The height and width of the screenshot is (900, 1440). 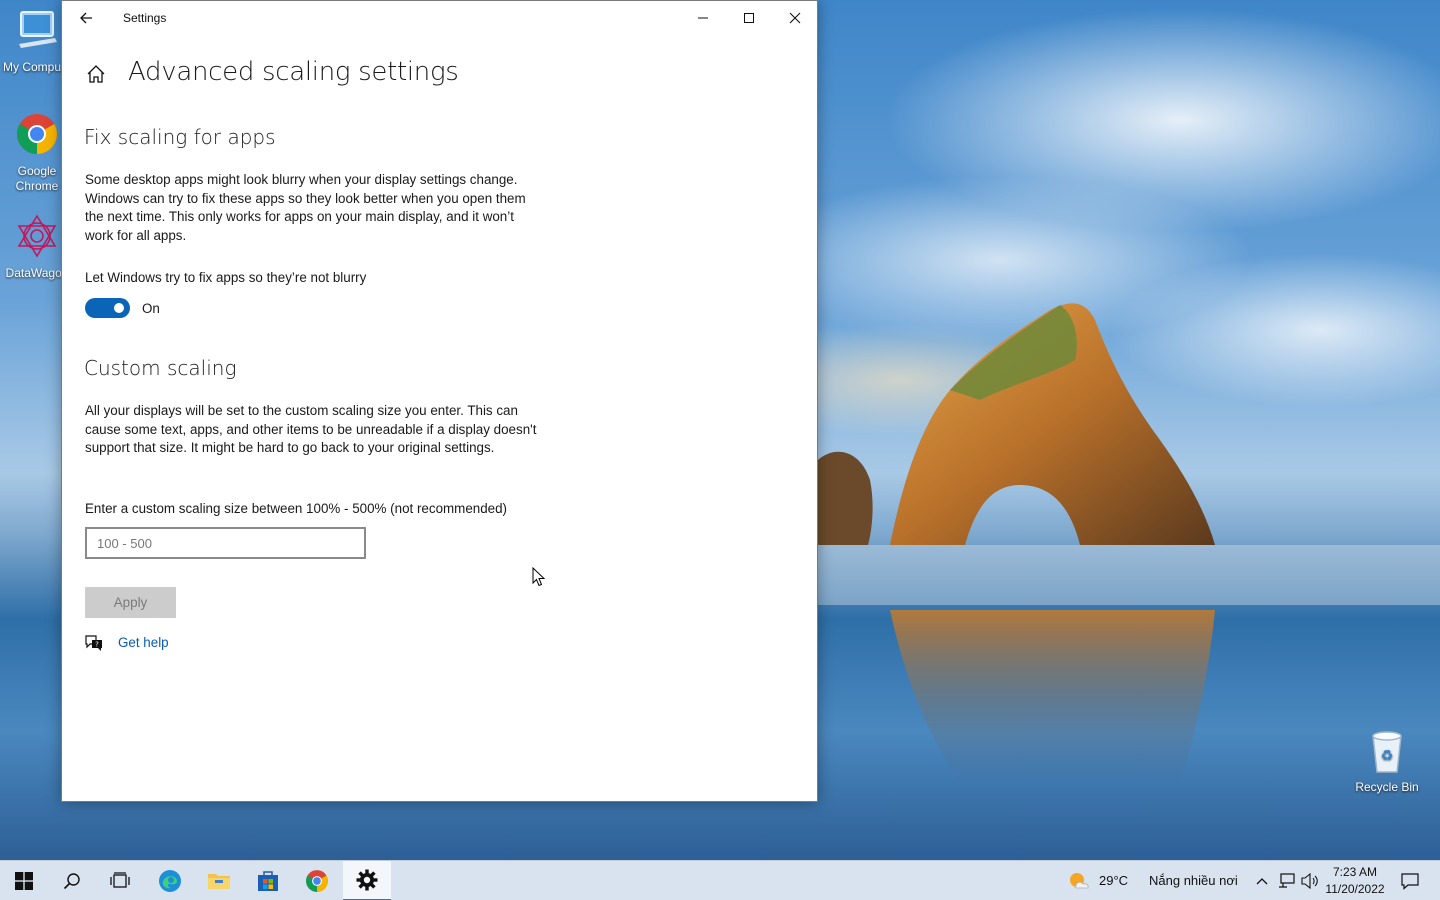 I want to click on section-title-custom-scaling: Custom scaling, so click(x=160, y=368).